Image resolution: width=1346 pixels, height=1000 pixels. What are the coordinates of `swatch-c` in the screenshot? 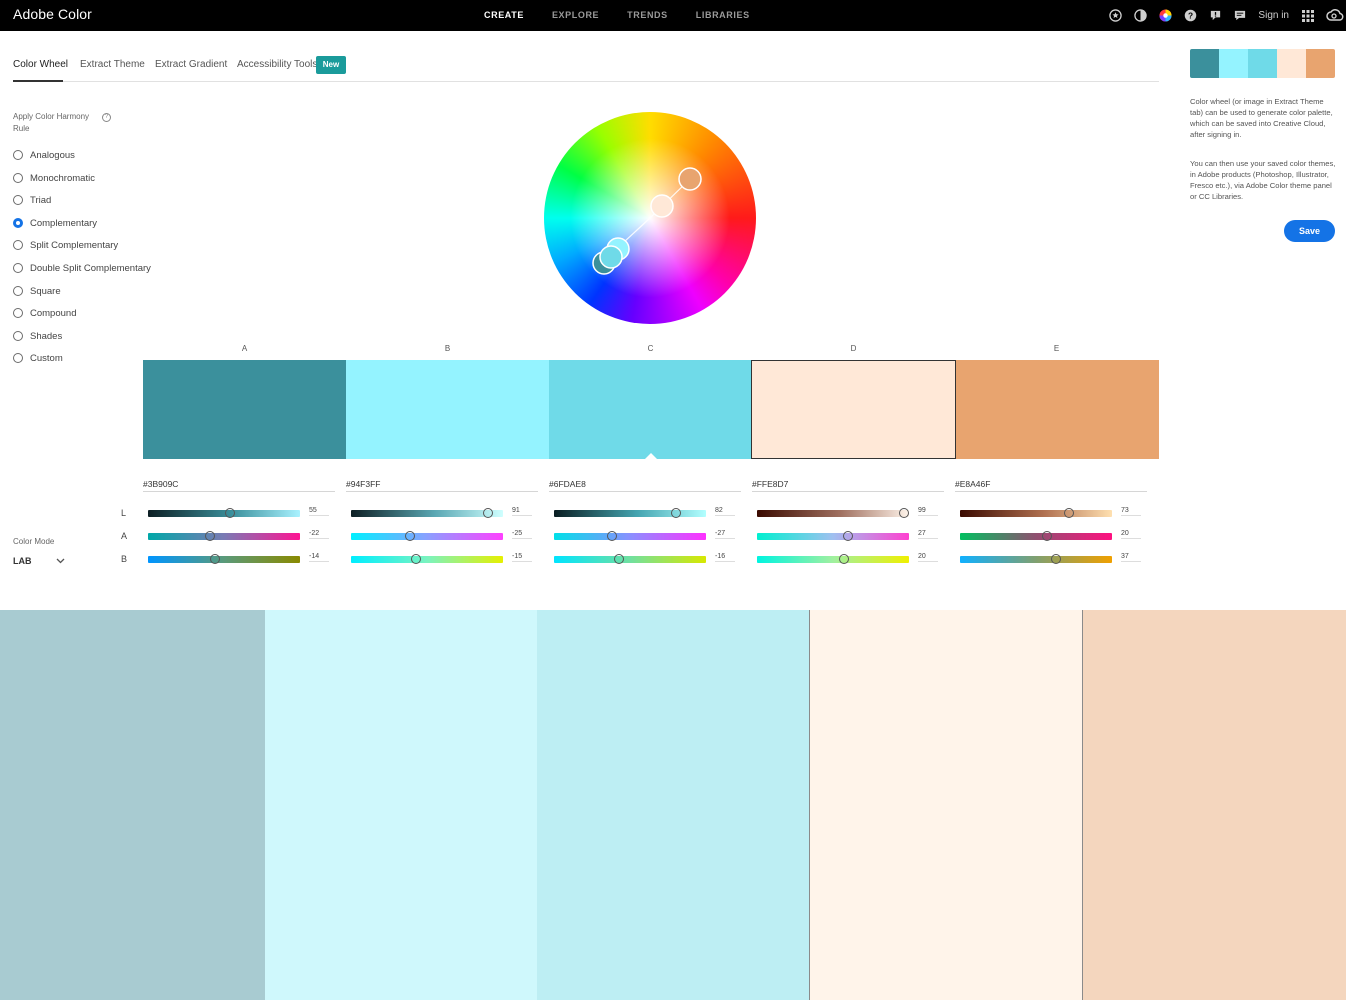 It's located at (650, 409).